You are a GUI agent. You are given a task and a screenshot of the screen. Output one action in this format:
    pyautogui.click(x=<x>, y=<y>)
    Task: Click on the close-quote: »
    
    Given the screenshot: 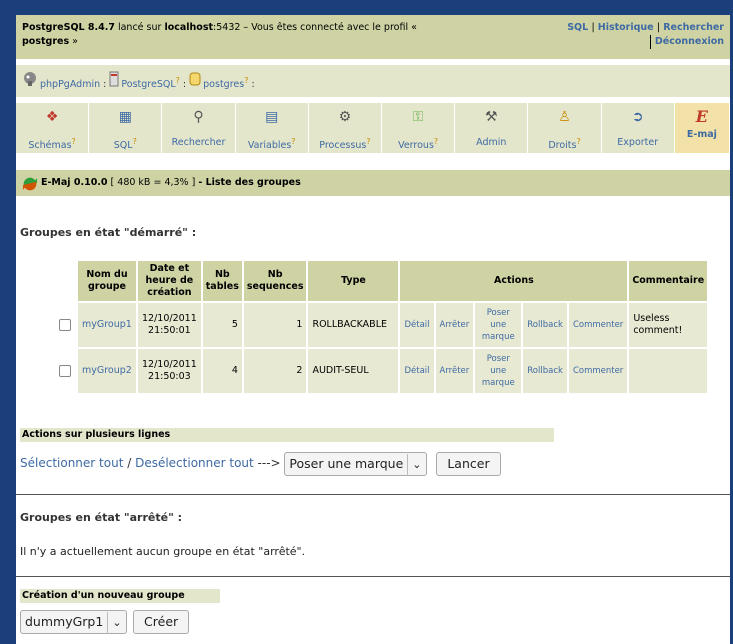 What is the action you would take?
    pyautogui.click(x=73, y=41)
    